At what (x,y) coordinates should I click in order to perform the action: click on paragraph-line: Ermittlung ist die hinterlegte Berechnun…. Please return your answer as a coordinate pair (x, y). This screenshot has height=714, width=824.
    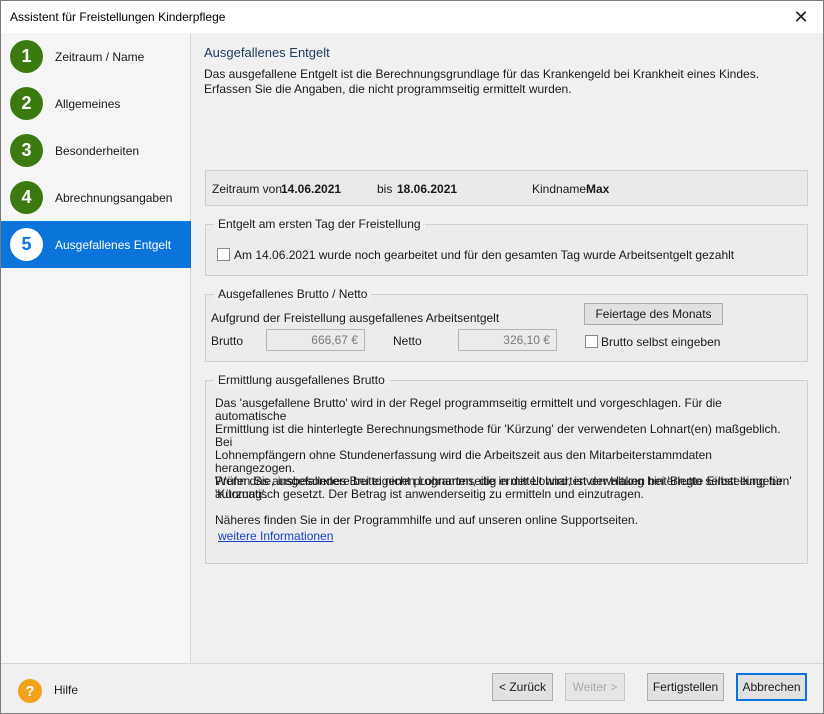
    Looking at the image, I should click on (498, 435).